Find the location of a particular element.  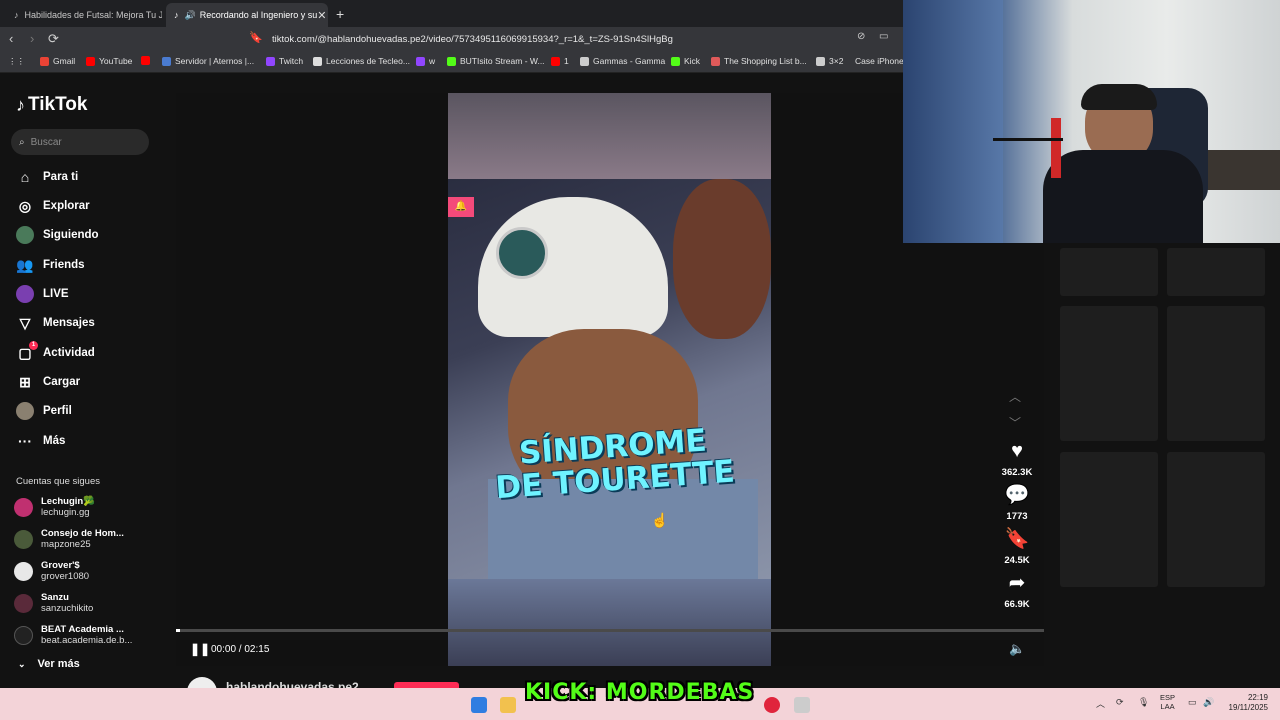

language-indicator: ESP LAA is located at coordinates (1167, 702).